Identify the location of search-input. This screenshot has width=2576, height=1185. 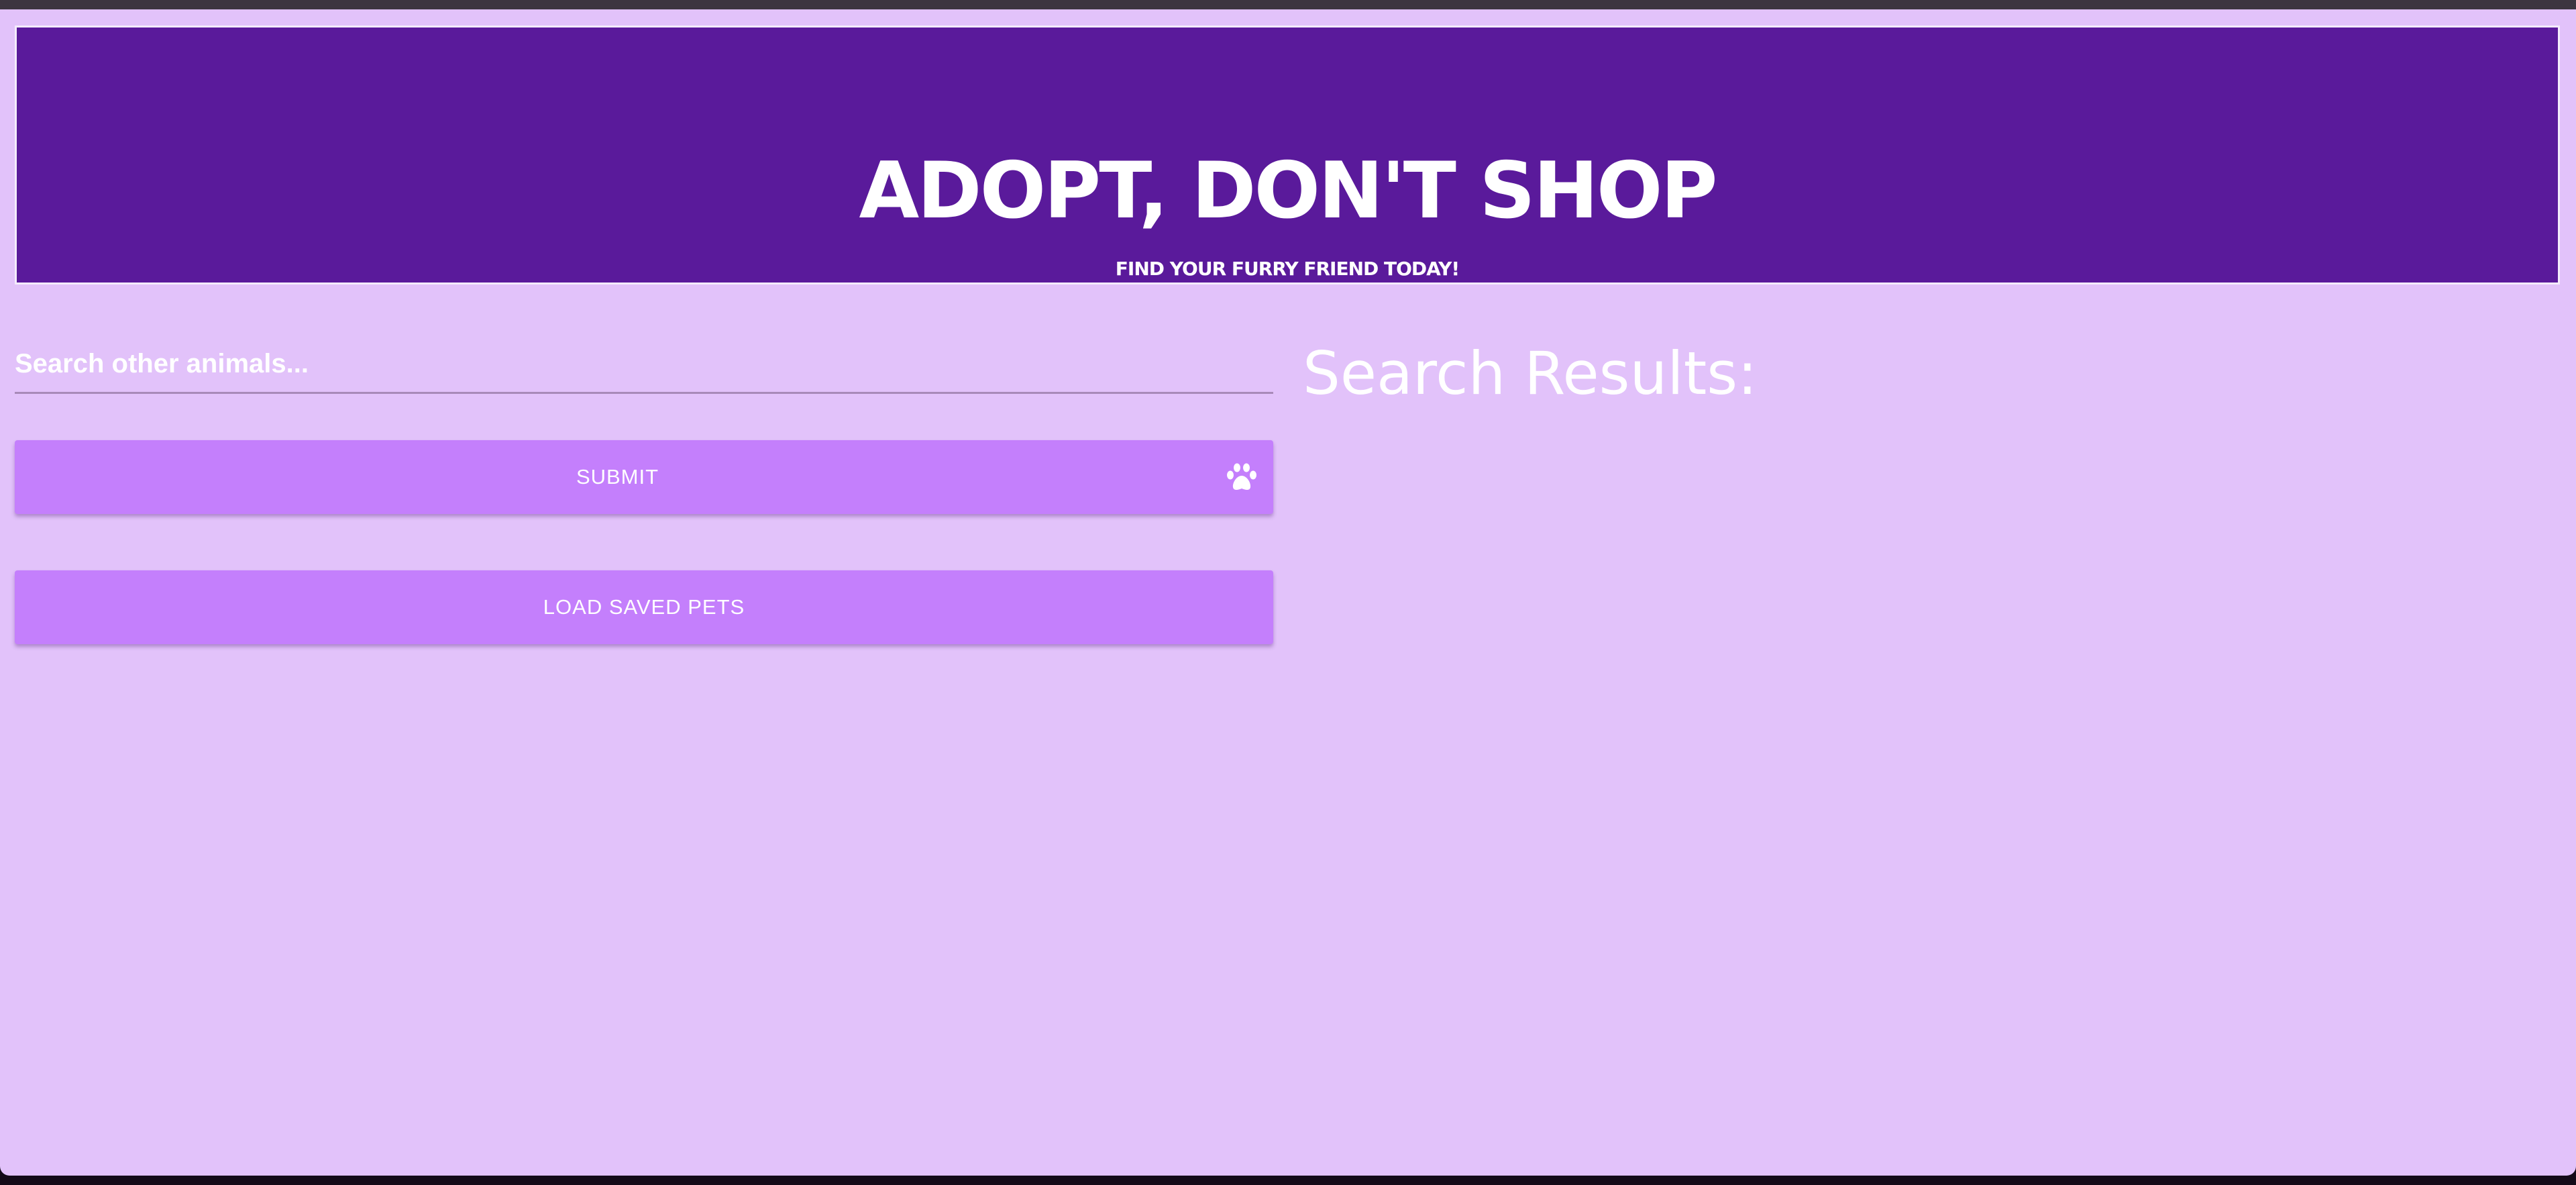
(644, 366).